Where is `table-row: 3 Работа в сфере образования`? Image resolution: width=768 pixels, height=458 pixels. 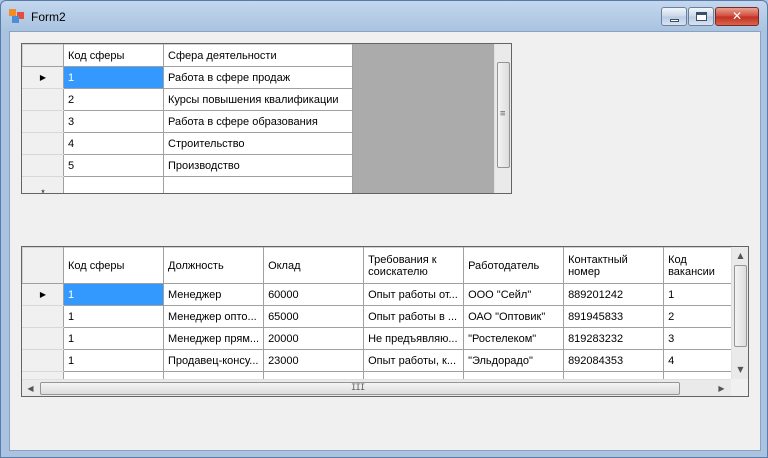 table-row: 3 Работа в сфере образования is located at coordinates (187, 121).